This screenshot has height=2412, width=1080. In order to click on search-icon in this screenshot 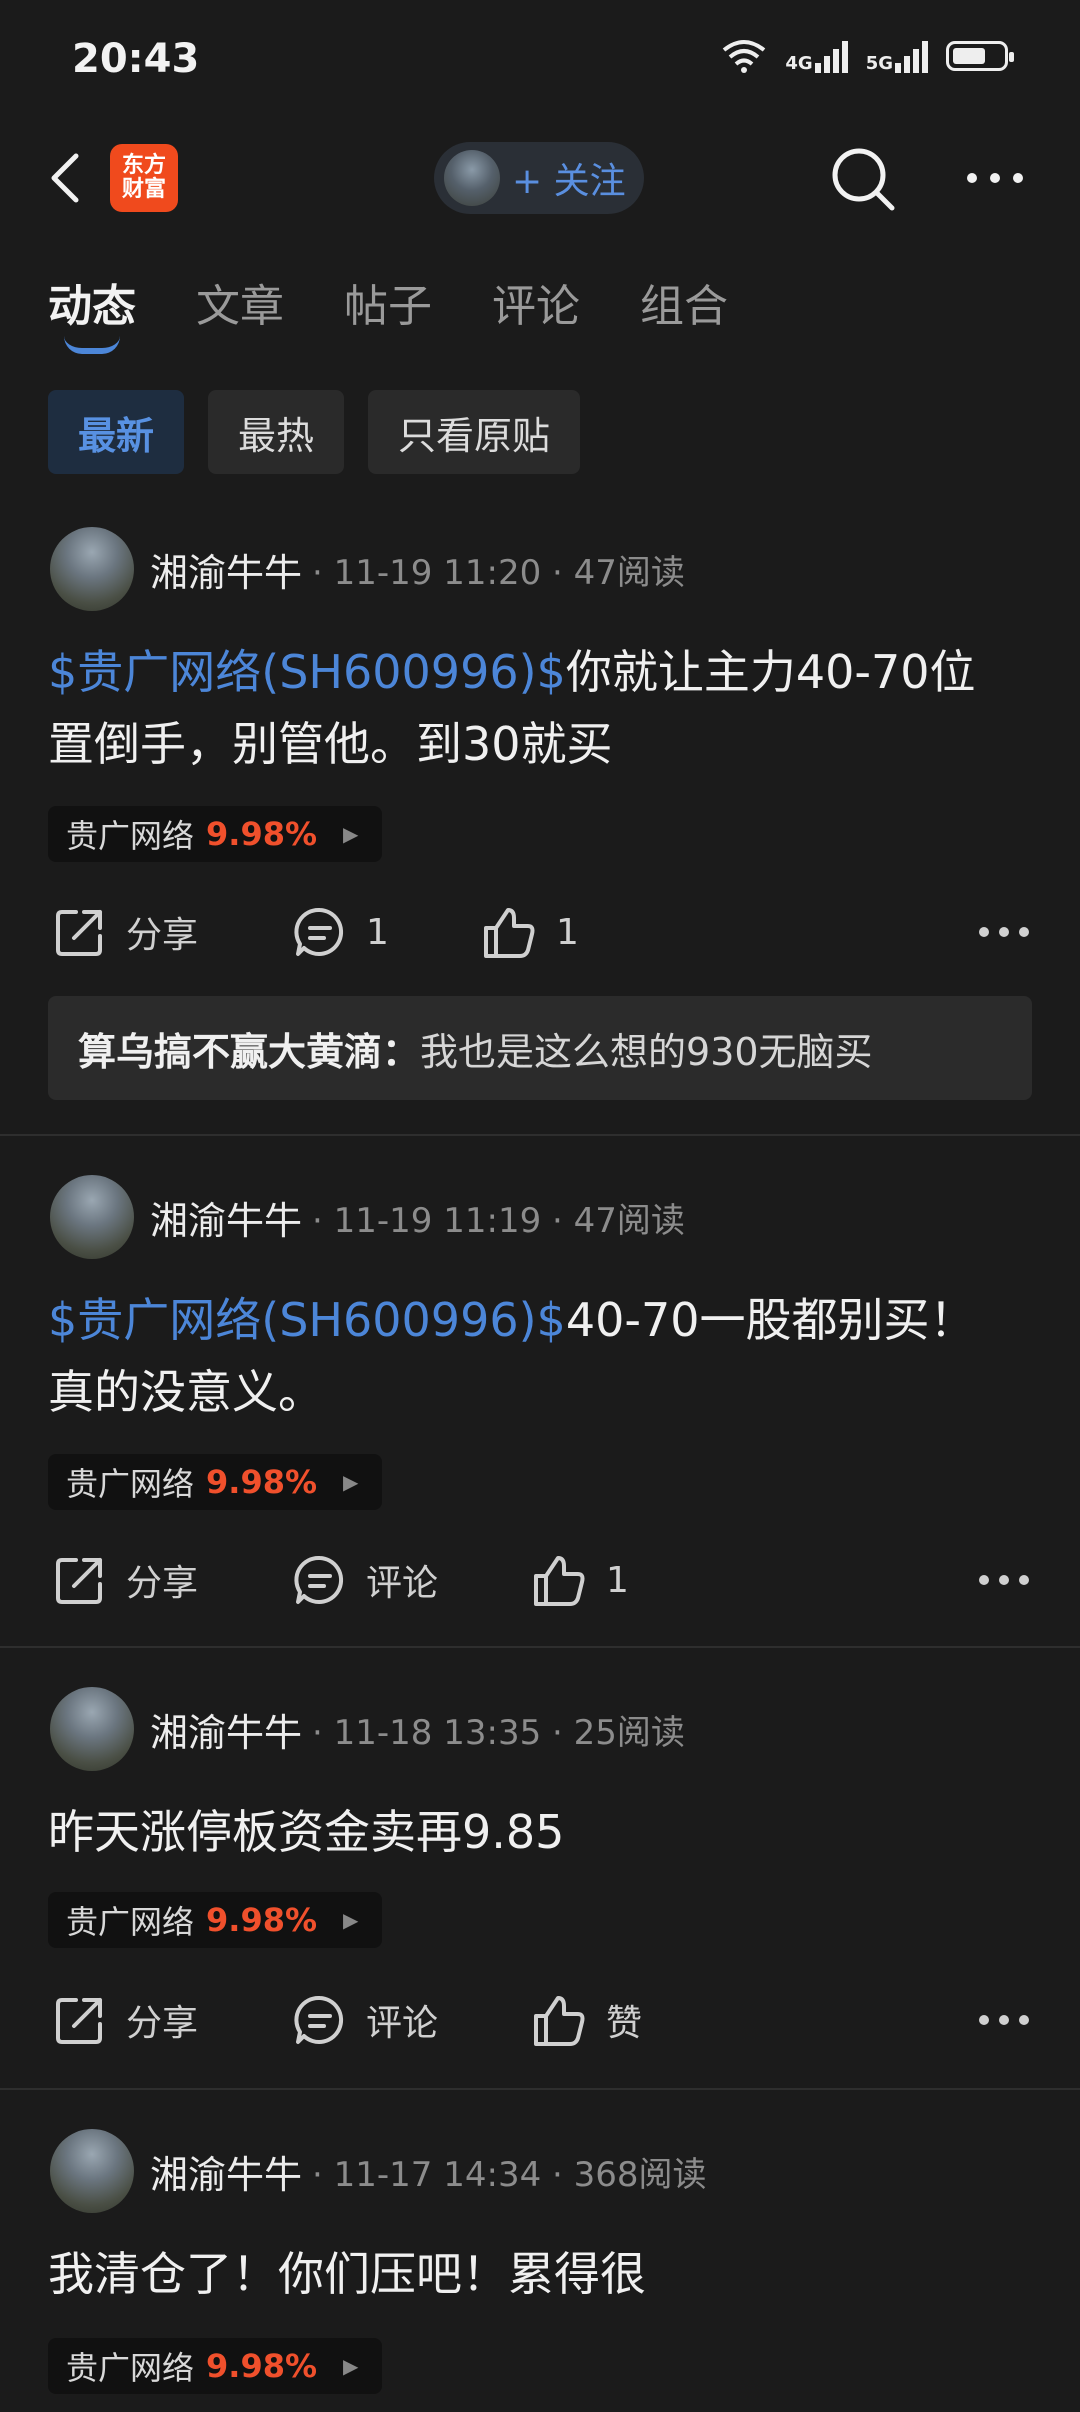, I will do `click(863, 179)`.